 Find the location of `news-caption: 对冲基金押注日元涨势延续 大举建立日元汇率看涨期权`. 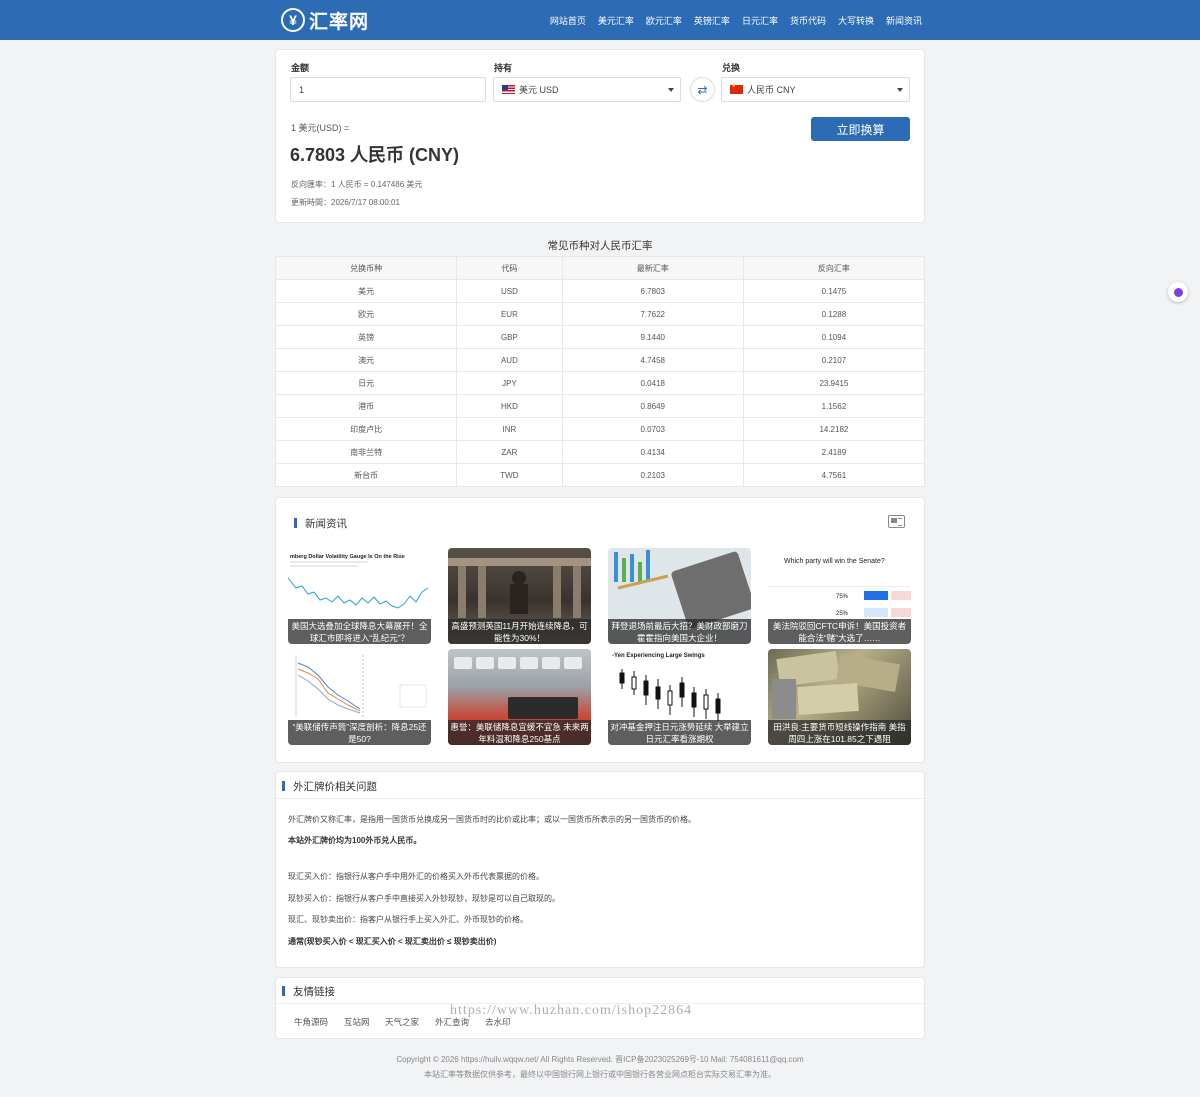

news-caption: 对冲基金押注日元涨势延续 大举建立日元汇率看涨期权 is located at coordinates (679, 732).